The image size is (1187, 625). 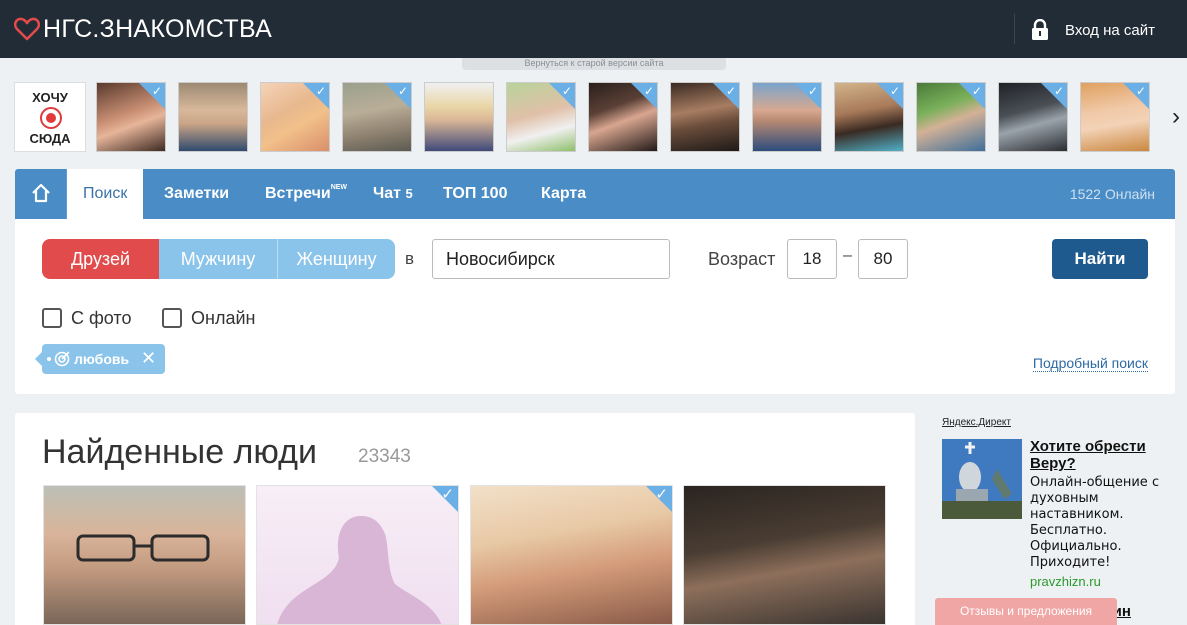 I want to click on tab-top100: ТОП 100, so click(x=475, y=194).